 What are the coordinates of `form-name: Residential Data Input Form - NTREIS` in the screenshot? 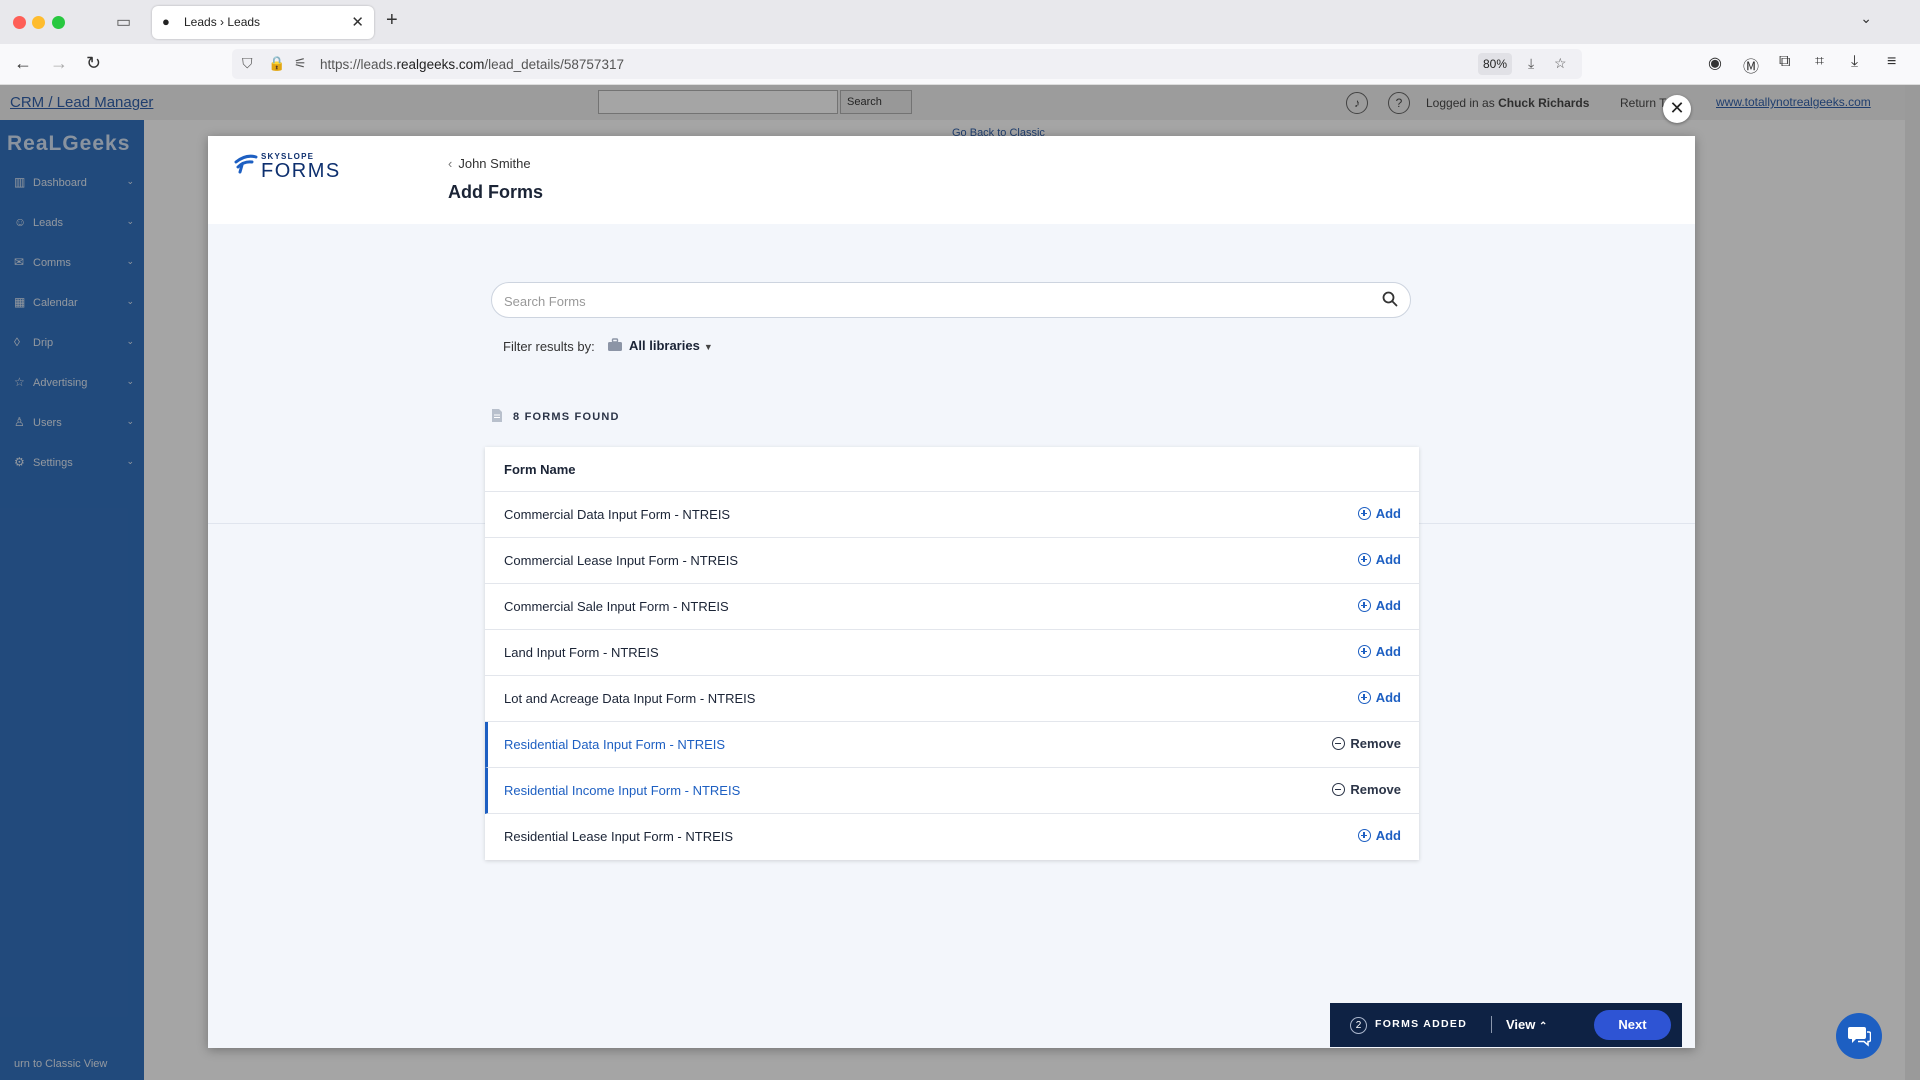 It's located at (614, 744).